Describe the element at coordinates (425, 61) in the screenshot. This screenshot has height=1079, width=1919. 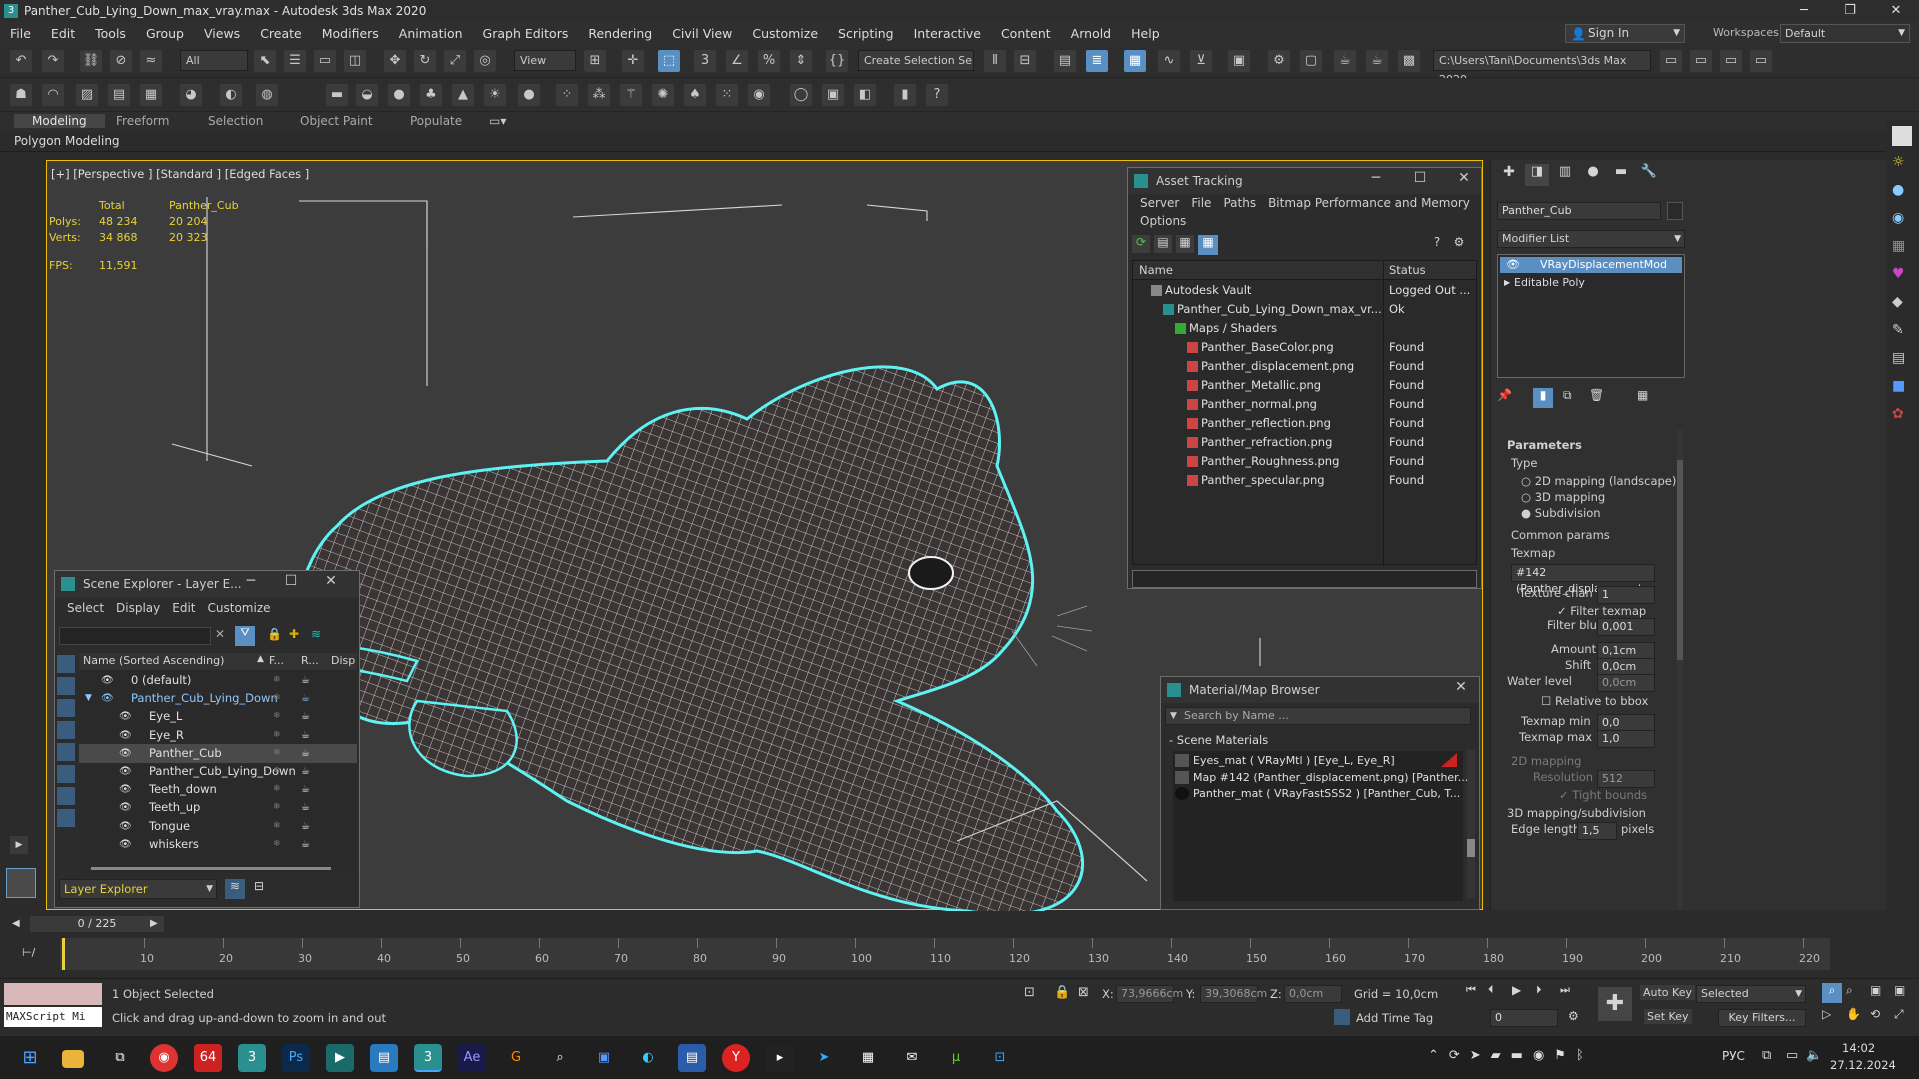
I see `rotate-icon: ↻` at that location.